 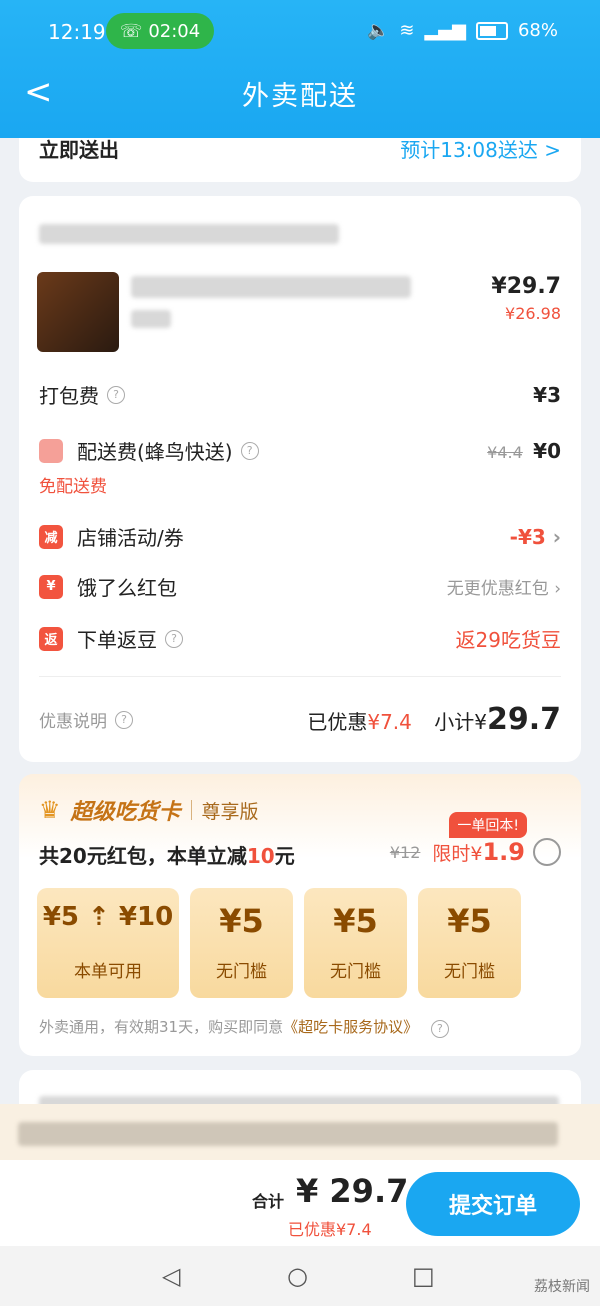 I want to click on shop-name-blurred, so click(x=189, y=234).